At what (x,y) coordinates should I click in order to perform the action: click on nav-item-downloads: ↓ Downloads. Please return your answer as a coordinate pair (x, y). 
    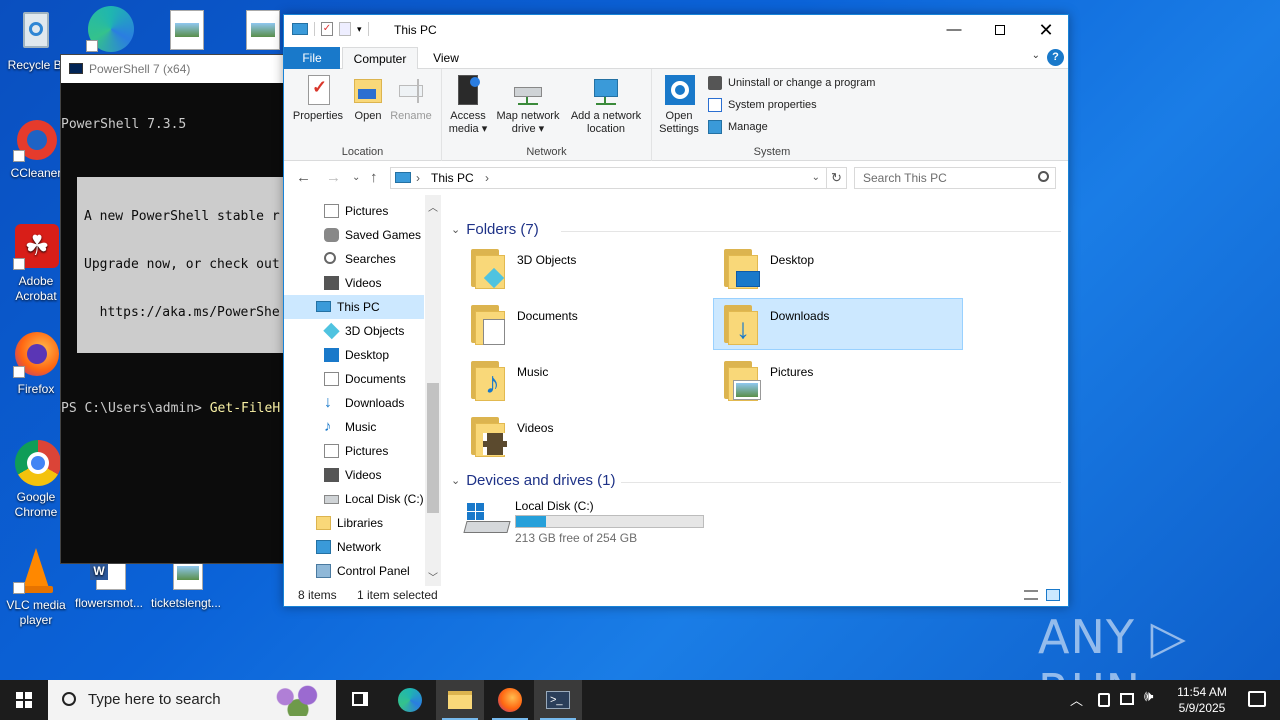
    Looking at the image, I should click on (354, 403).